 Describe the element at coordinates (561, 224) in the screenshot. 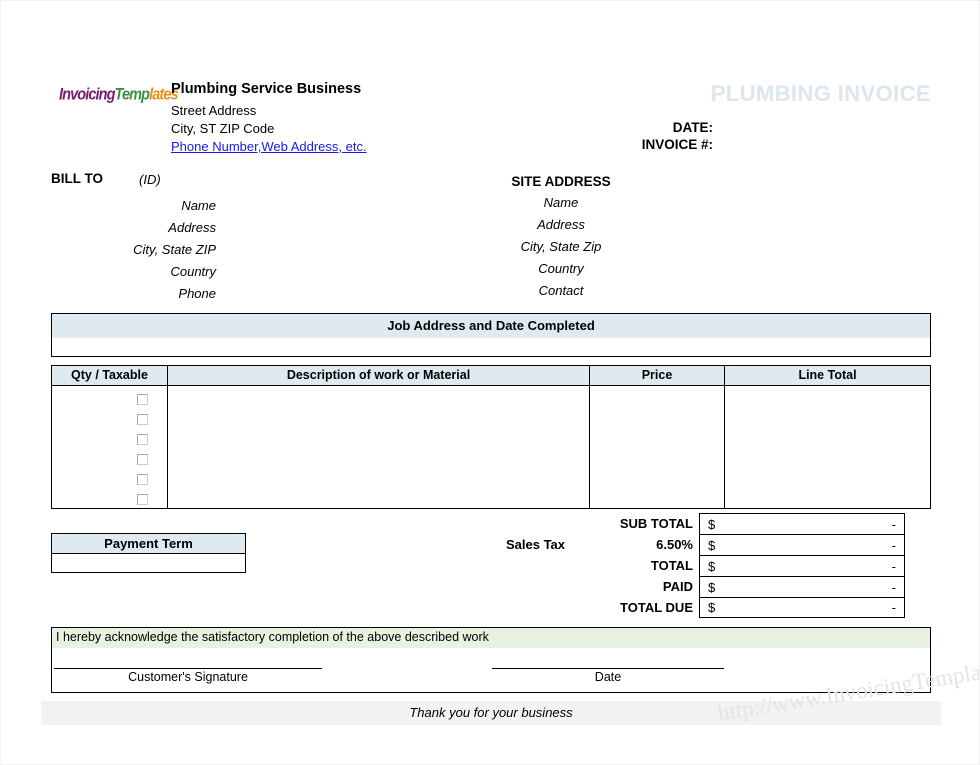

I see `site-address-line: Address` at that location.